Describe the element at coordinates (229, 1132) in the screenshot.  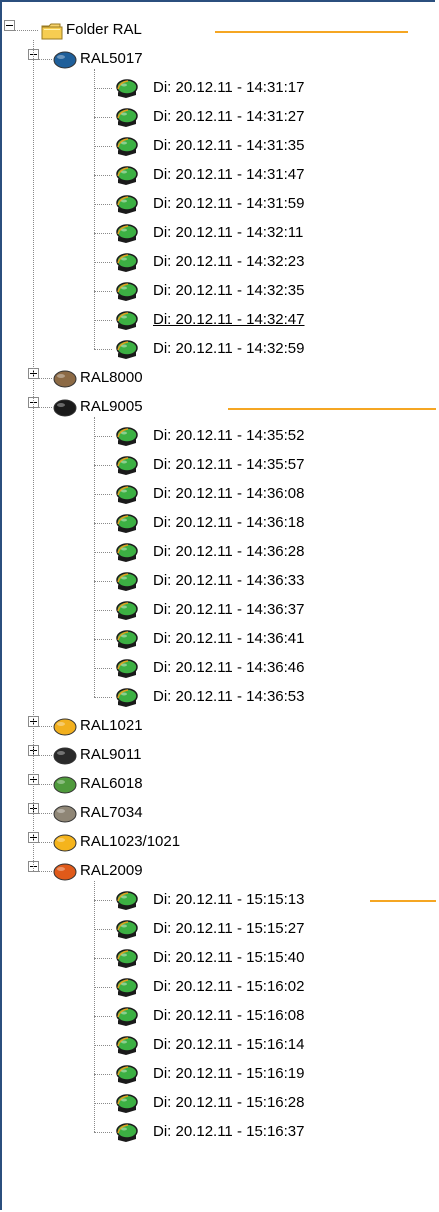
I see `measurement-item: Di: 20.12.11 - 15:16:37` at that location.